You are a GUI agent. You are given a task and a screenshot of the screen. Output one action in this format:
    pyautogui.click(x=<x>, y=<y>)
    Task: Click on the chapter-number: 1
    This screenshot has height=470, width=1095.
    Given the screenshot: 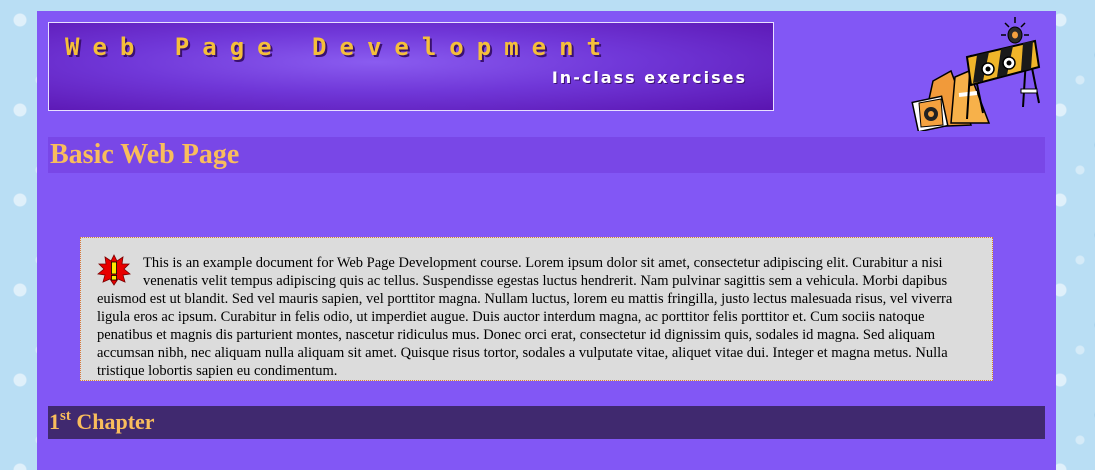 What is the action you would take?
    pyautogui.click(x=54, y=421)
    